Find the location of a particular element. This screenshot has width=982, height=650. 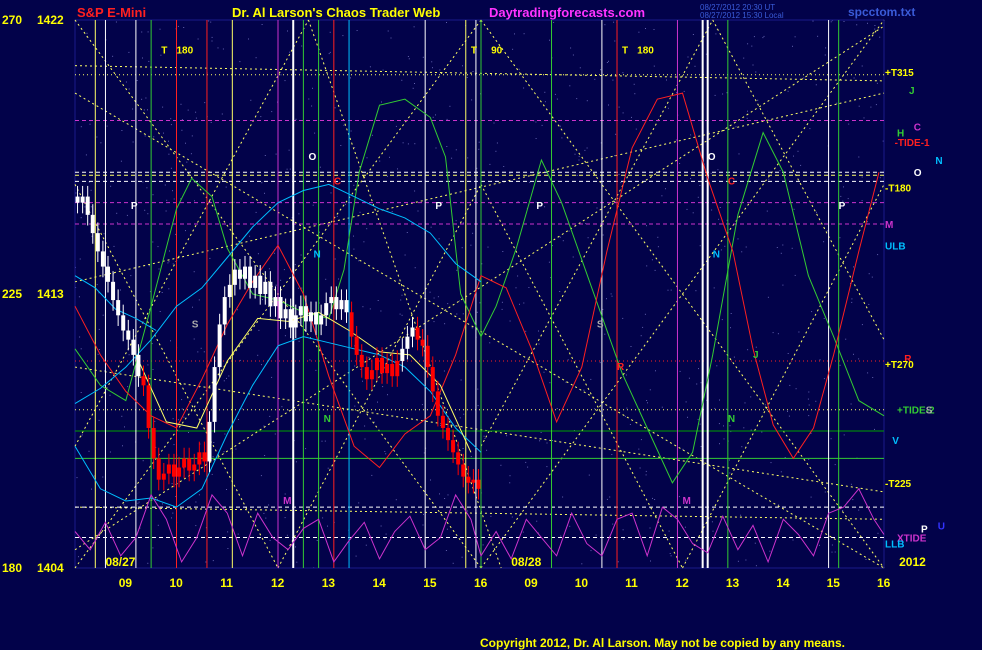

chart-label: O is located at coordinates (312, 157).